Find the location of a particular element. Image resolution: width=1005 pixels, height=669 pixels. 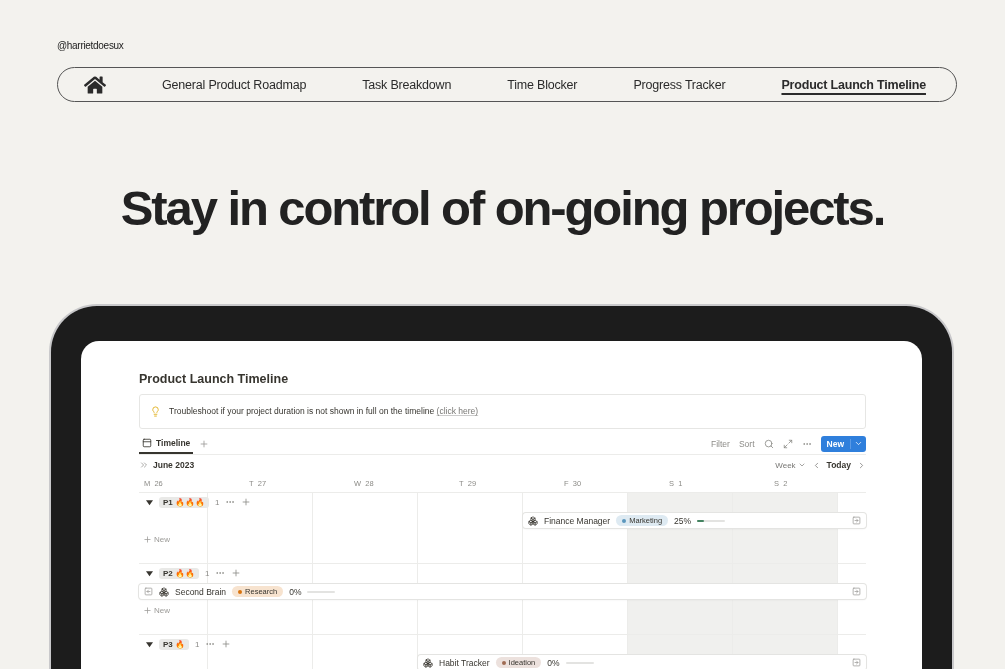

progress-text: 25% is located at coordinates (683, 520).